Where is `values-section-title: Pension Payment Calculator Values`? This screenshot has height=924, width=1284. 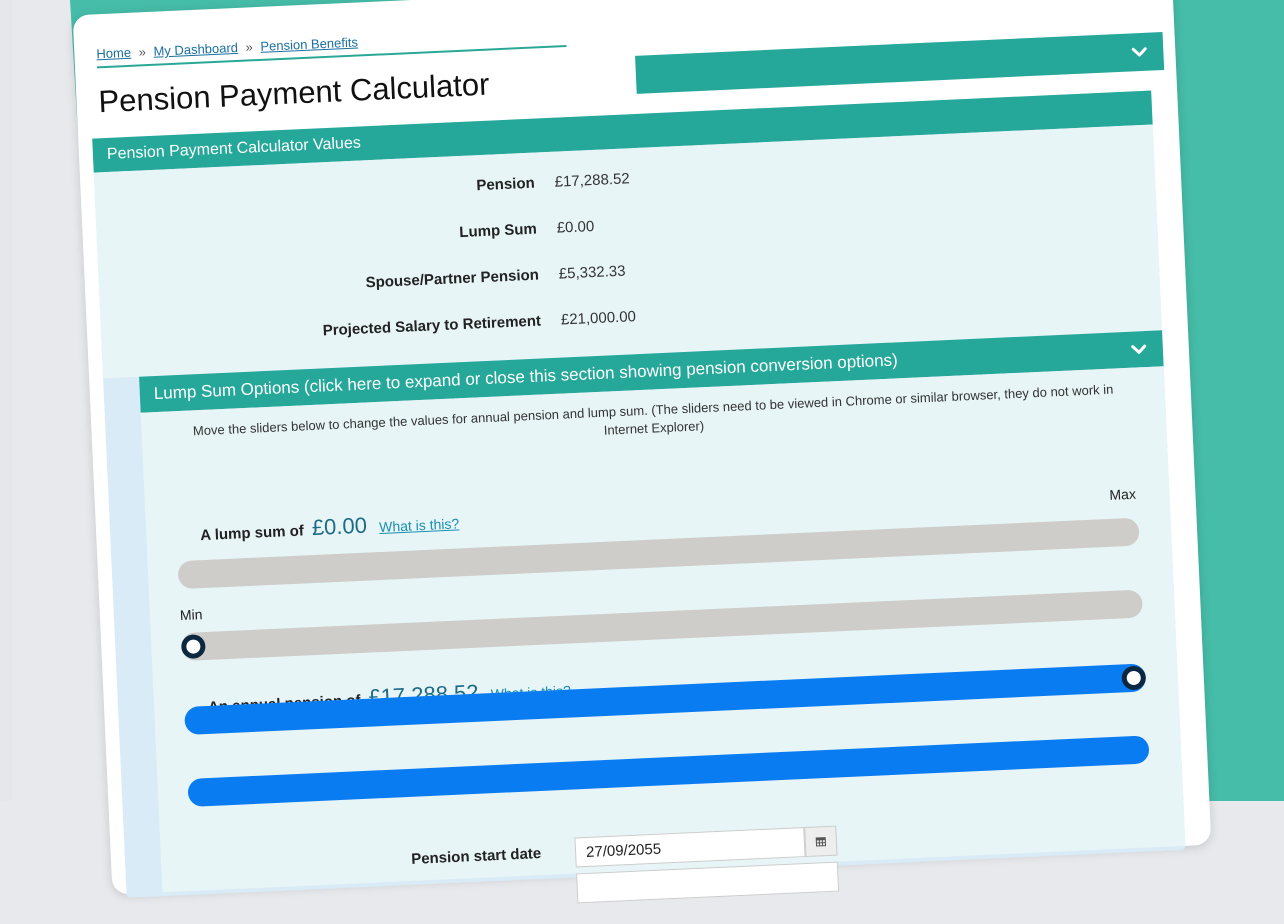 values-section-title: Pension Payment Calculator Values is located at coordinates (234, 148).